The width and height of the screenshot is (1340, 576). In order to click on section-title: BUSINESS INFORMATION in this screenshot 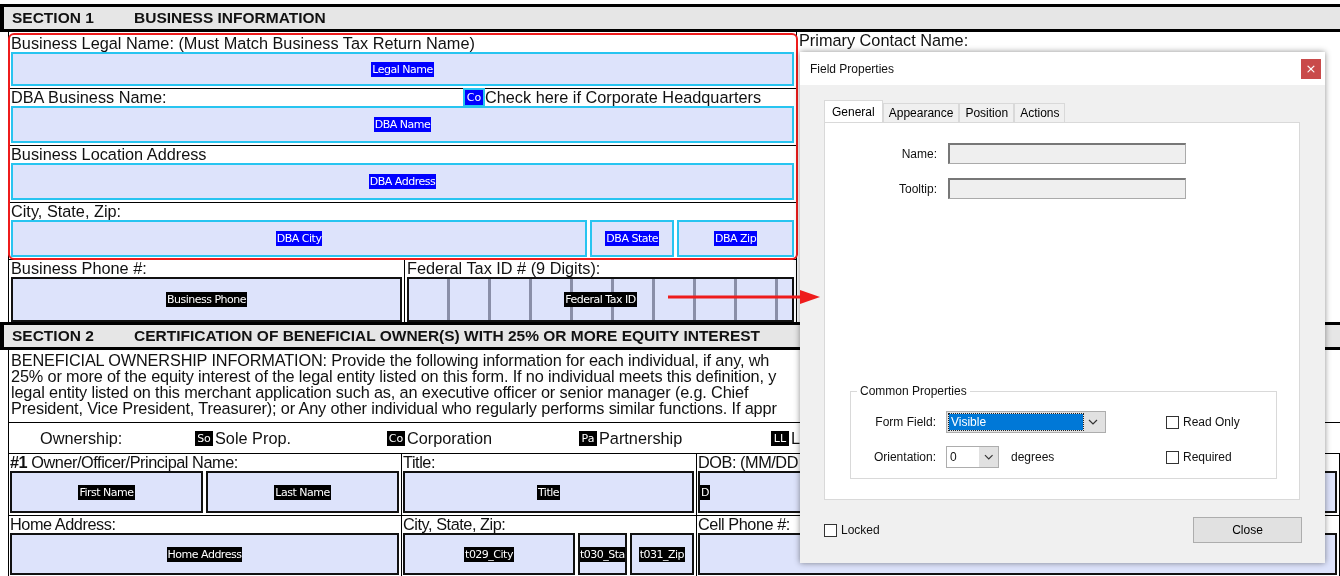, I will do `click(230, 18)`.